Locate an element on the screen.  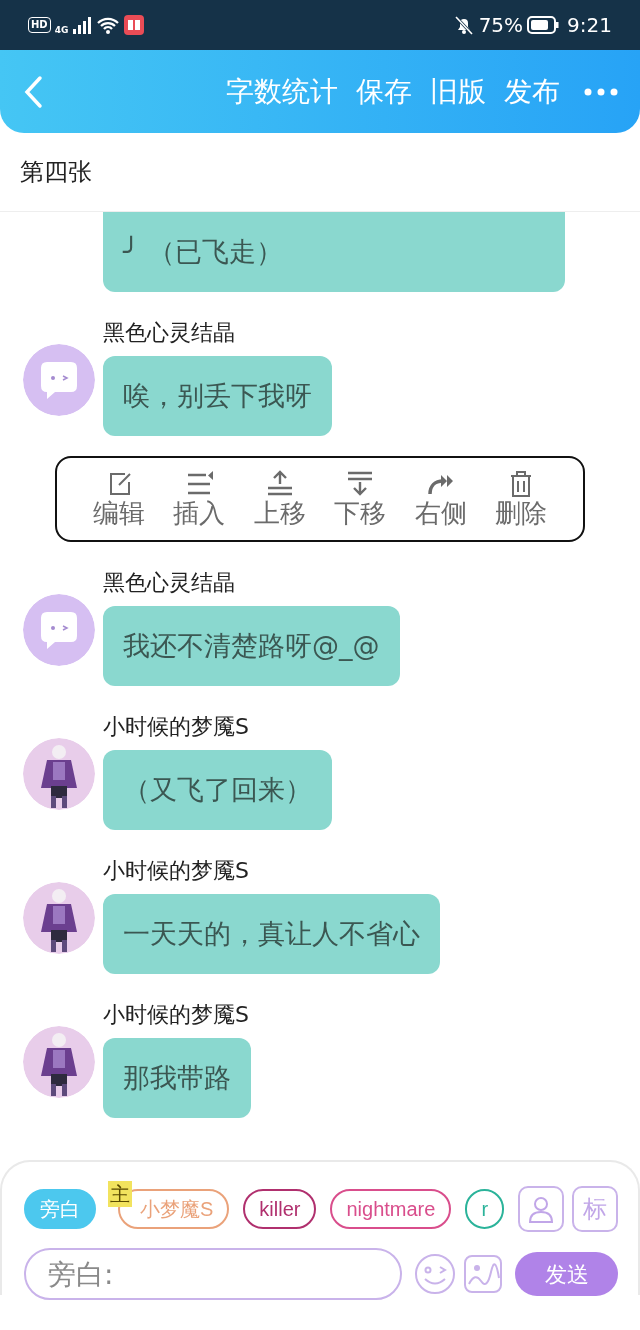
move-up-icon is located at coordinates (279, 484).